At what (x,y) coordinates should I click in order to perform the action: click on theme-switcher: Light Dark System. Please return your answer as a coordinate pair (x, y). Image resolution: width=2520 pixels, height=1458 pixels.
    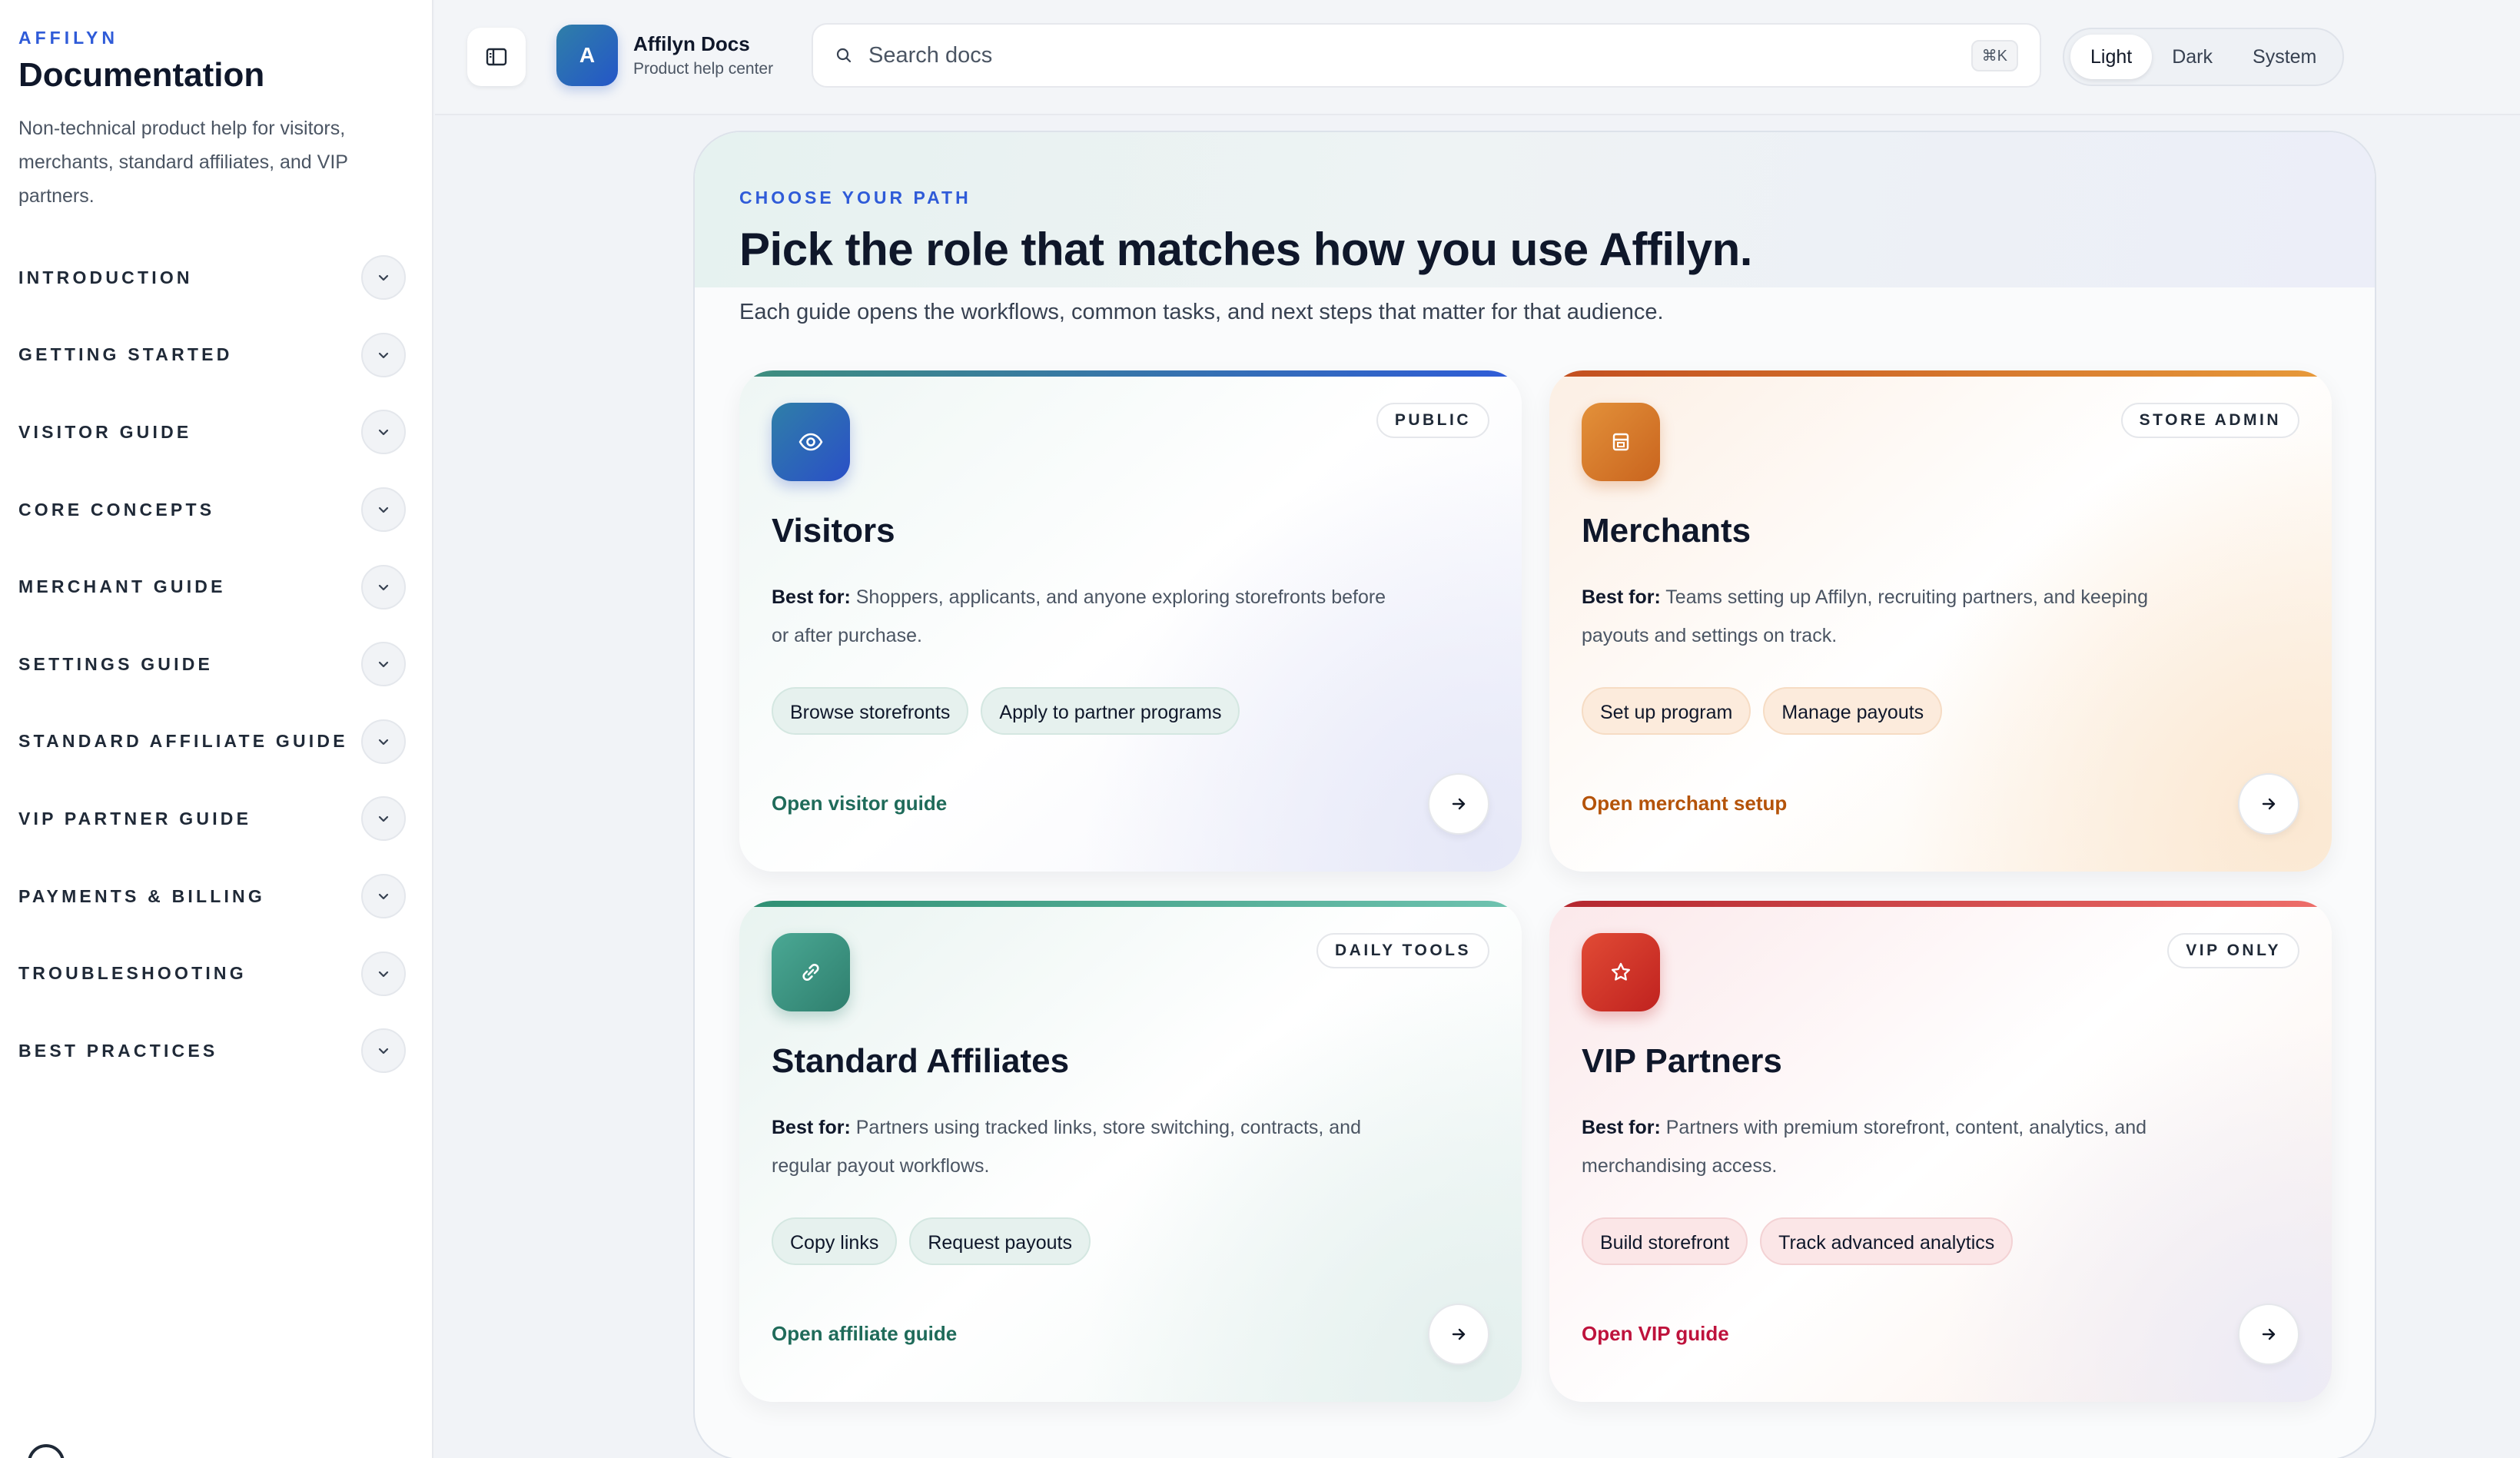
    Looking at the image, I should click on (2204, 57).